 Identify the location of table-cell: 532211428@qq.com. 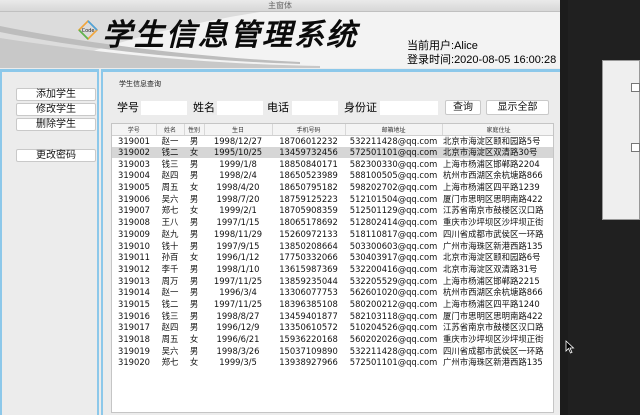
(393, 350).